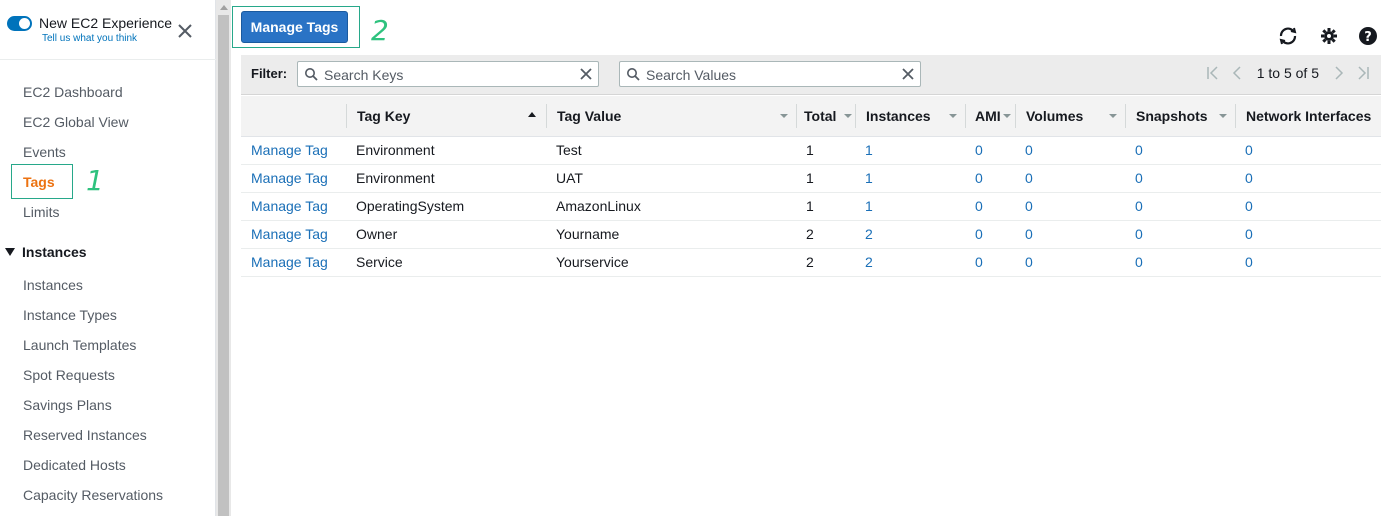 The image size is (1381, 516). Describe the element at coordinates (825, 116) in the screenshot. I see `col-total: Total` at that location.